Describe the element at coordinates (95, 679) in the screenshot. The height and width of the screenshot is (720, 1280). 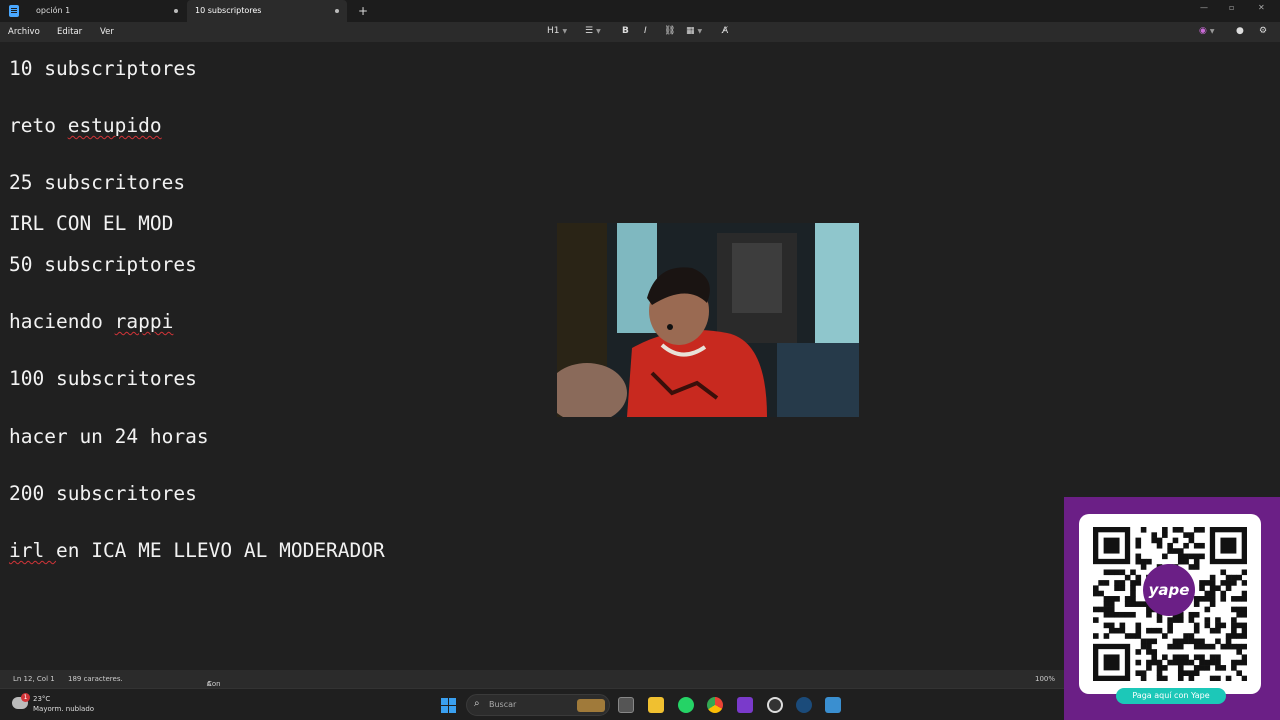
I see `char-count: 189 caracteres.` at that location.